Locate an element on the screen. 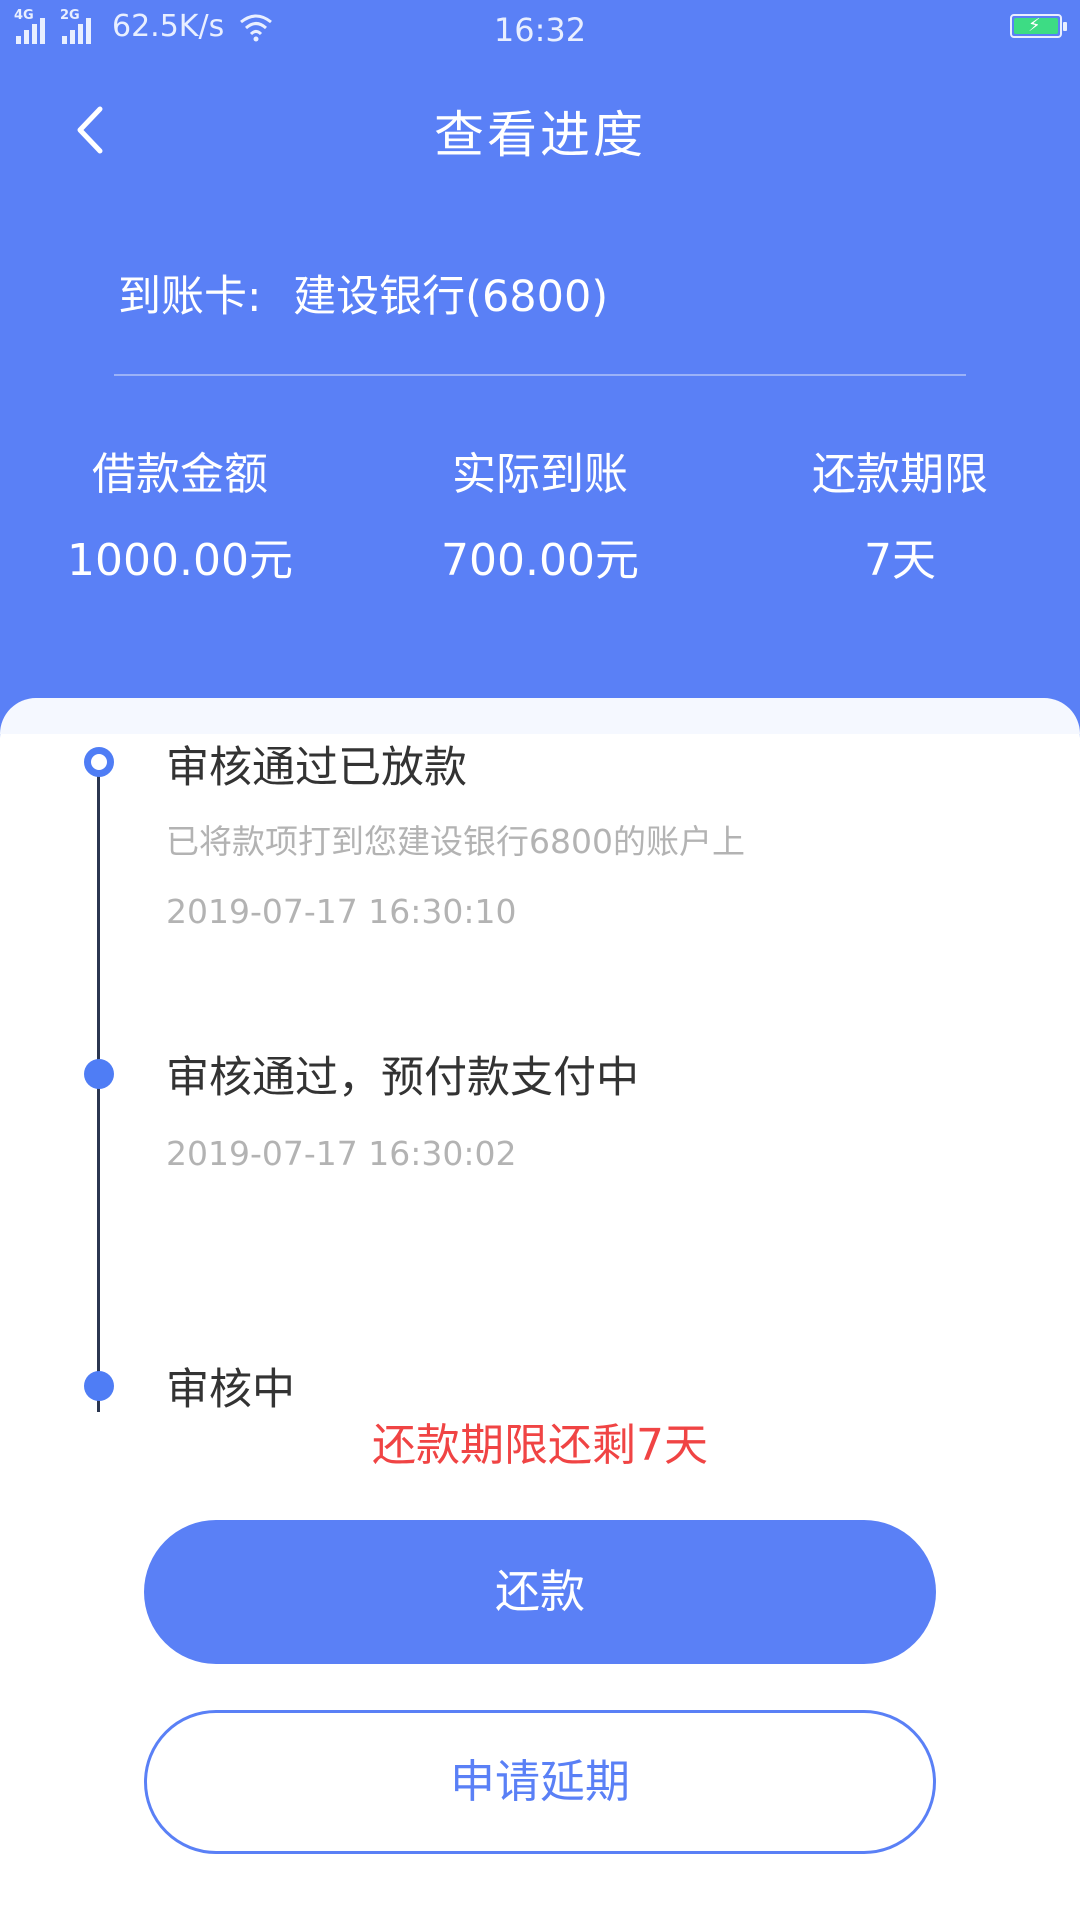  status-bar: 4G 2G 62.5K/s 16:32 ⚡ is located at coordinates (540, 30).